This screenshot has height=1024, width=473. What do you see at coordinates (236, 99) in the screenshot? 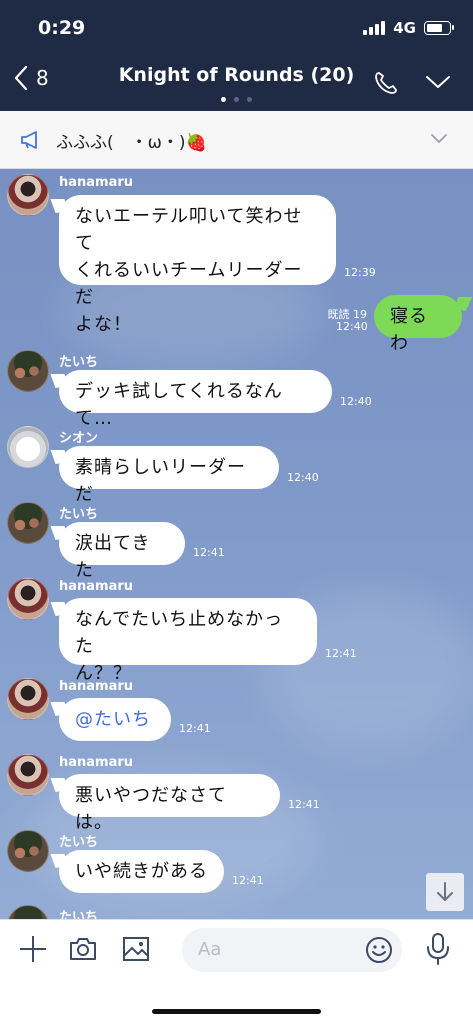
I see `page-indicator` at bounding box center [236, 99].